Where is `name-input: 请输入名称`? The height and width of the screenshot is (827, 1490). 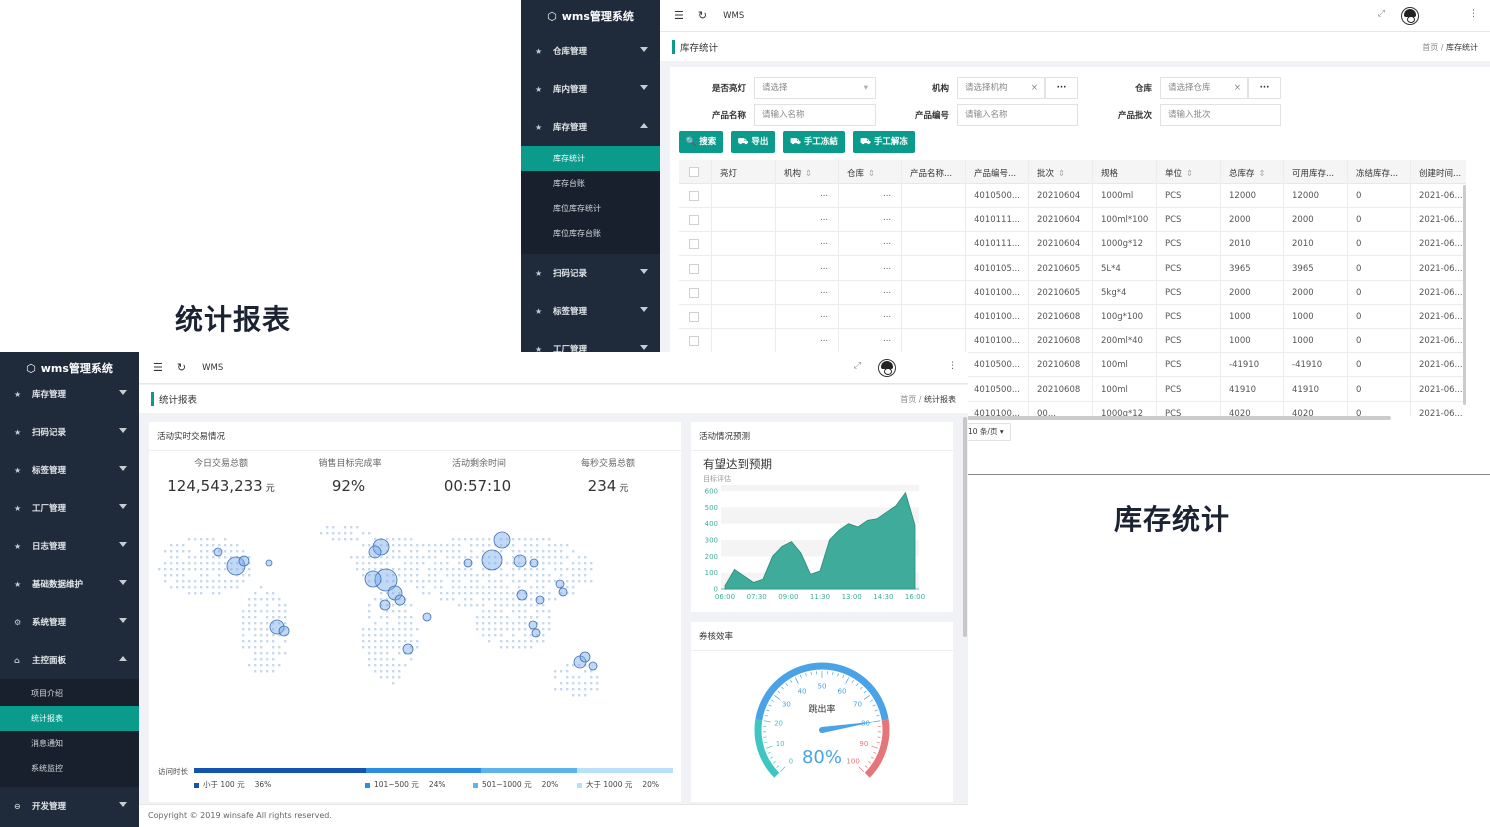 name-input: 请输入名称 is located at coordinates (815, 115).